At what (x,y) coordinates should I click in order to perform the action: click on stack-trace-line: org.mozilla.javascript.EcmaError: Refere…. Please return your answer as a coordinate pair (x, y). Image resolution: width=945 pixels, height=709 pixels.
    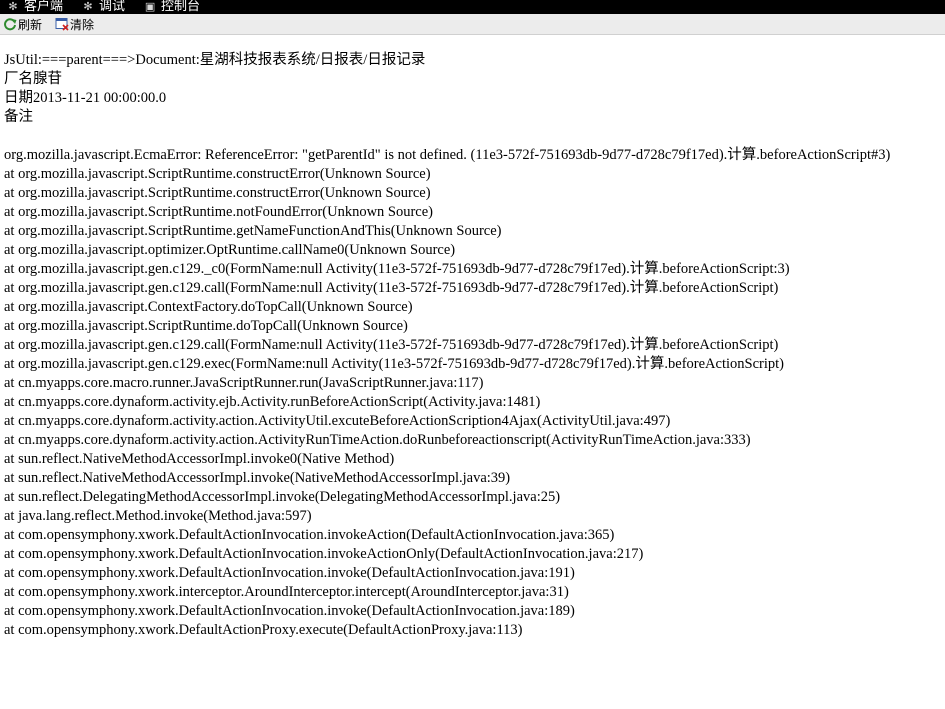
    Looking at the image, I should click on (447, 155).